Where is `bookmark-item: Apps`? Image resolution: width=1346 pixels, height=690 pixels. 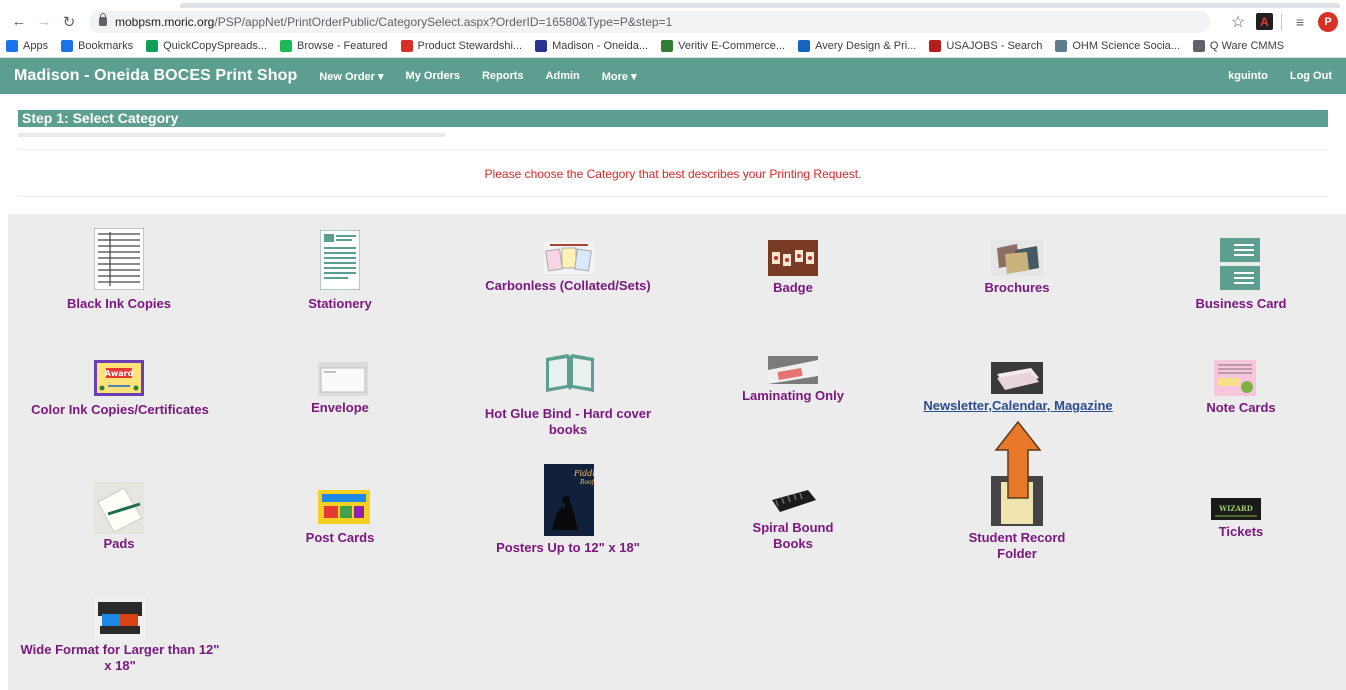
bookmark-item: Apps is located at coordinates (27, 46).